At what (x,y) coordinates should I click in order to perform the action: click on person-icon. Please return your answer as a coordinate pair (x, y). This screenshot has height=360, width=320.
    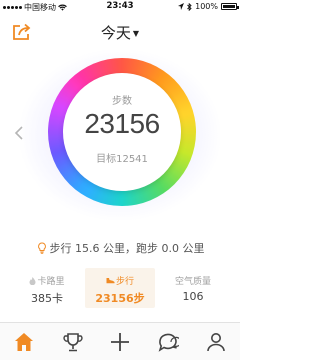
    Looking at the image, I should click on (216, 342).